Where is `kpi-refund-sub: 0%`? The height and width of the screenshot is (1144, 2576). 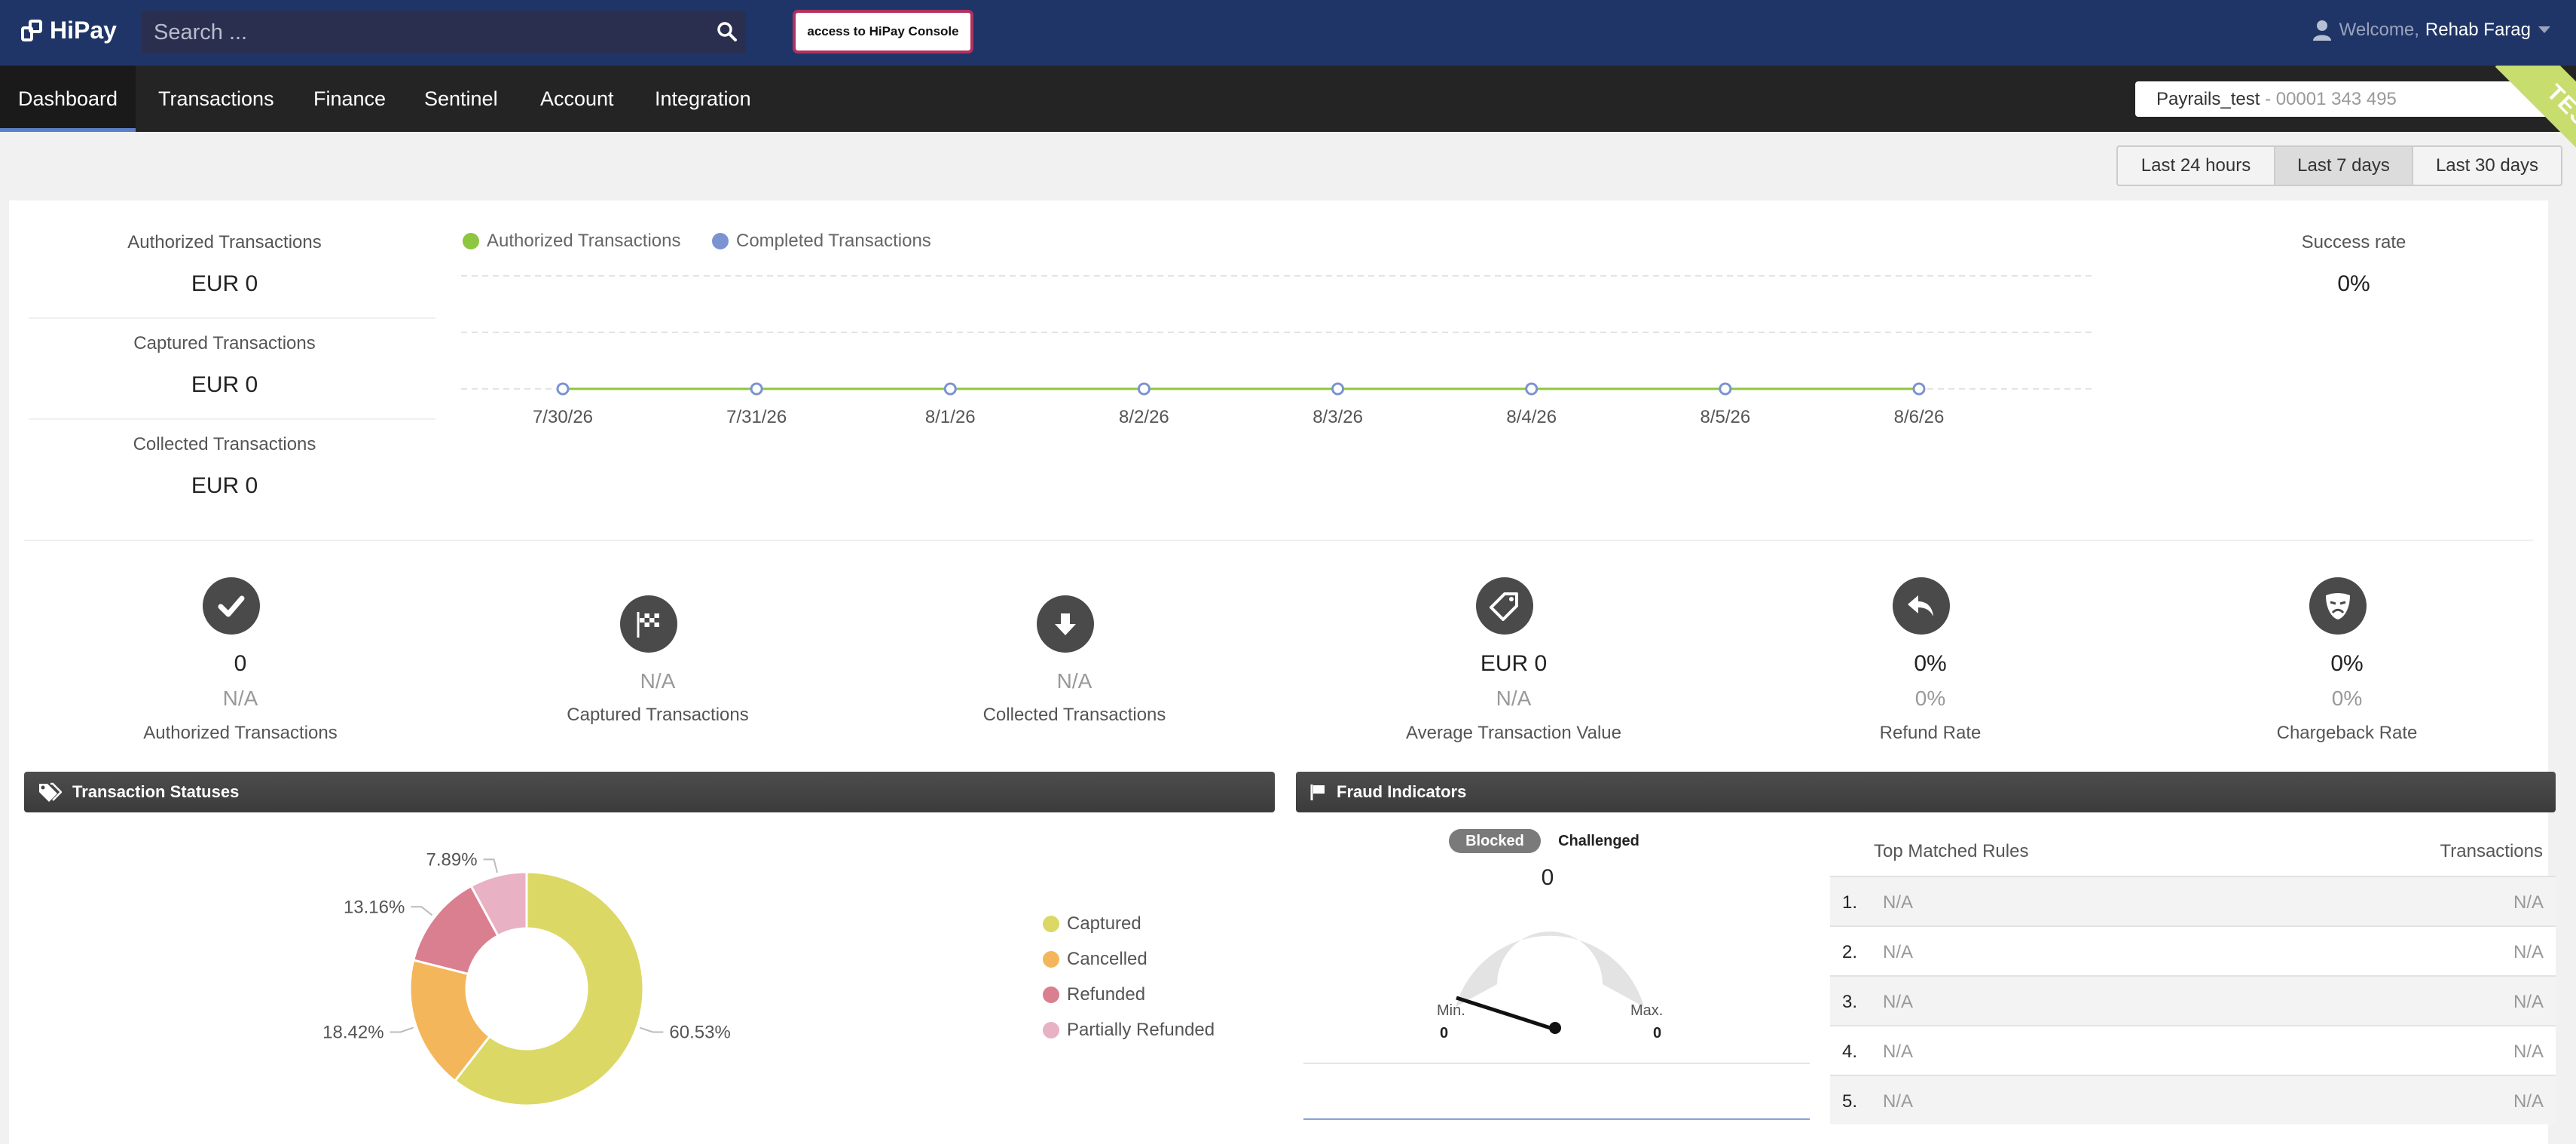
kpi-refund-sub: 0% is located at coordinates (1930, 698).